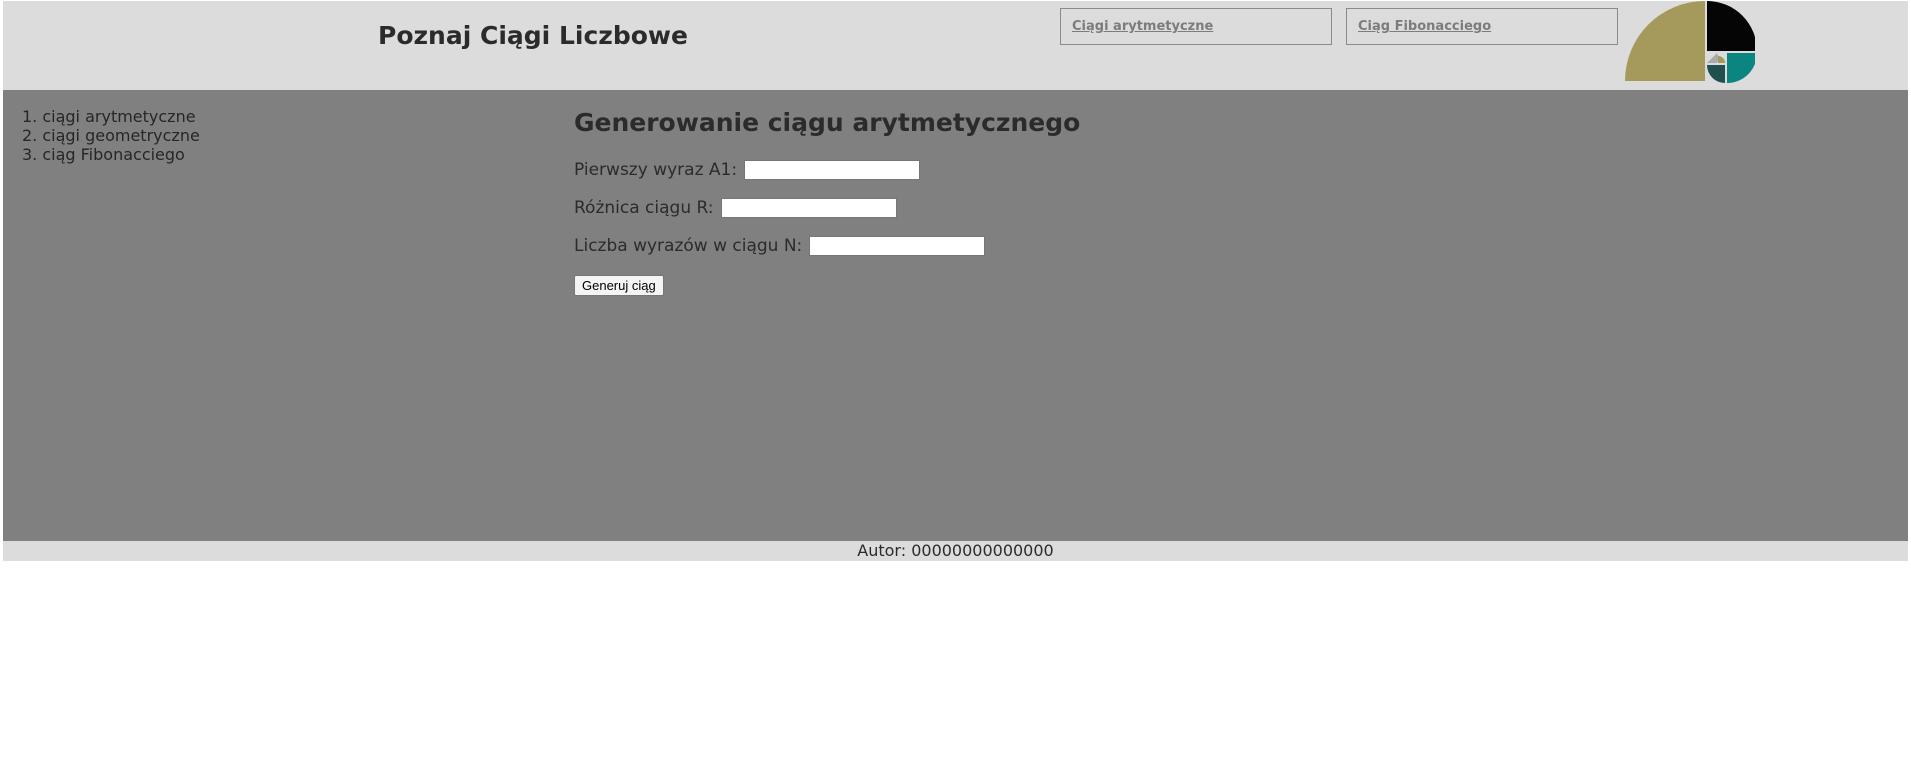 This screenshot has height=769, width=1911. What do you see at coordinates (1741, 68) in the screenshot?
I see `logo-teal-quarter` at bounding box center [1741, 68].